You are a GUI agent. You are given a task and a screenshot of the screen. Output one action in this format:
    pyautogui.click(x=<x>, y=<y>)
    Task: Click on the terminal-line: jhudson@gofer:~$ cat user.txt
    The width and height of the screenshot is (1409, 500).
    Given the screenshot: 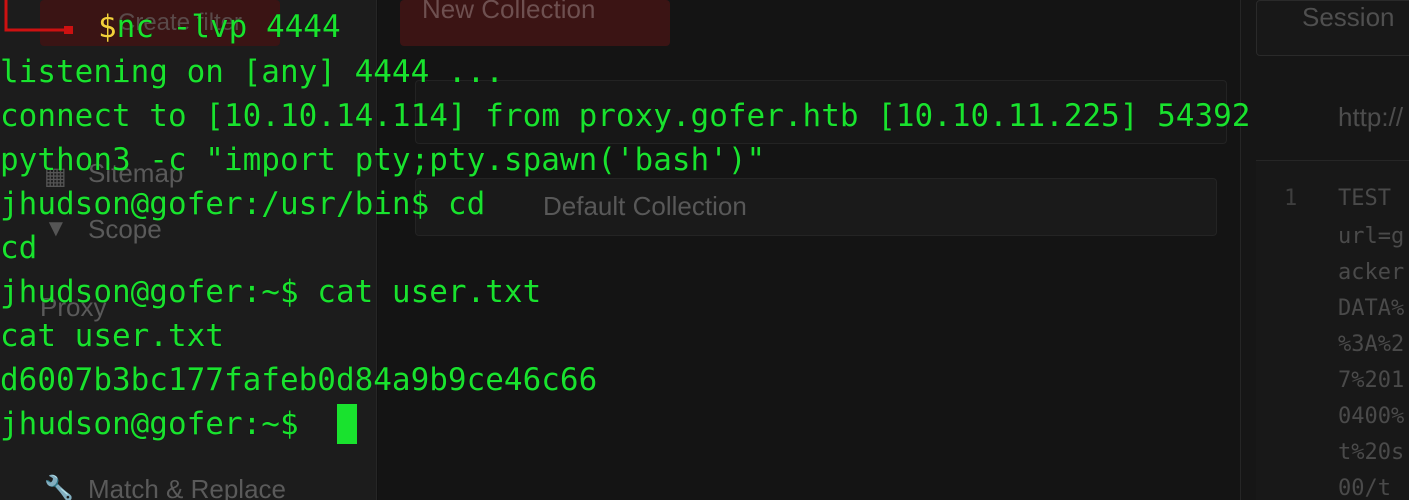 What is the action you would take?
    pyautogui.click(x=271, y=292)
    